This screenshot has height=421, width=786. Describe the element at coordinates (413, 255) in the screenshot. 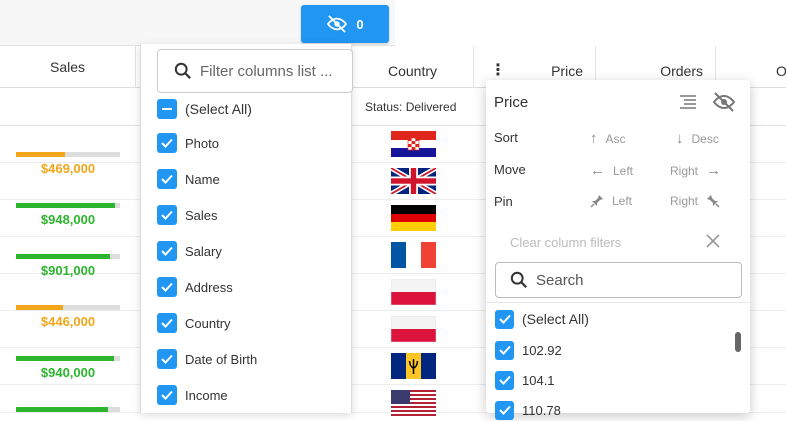

I see `flag-france-icon` at that location.